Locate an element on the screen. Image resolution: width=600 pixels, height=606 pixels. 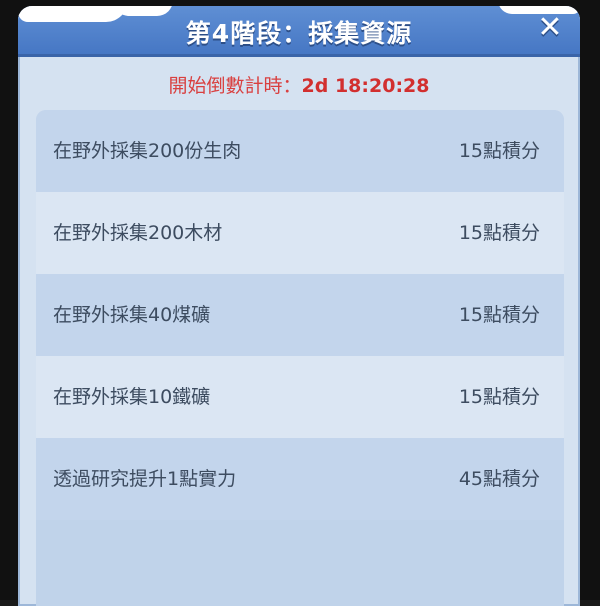
countdown-timer: 開始倒數計時：2d 18:20:28 is located at coordinates (299, 84).